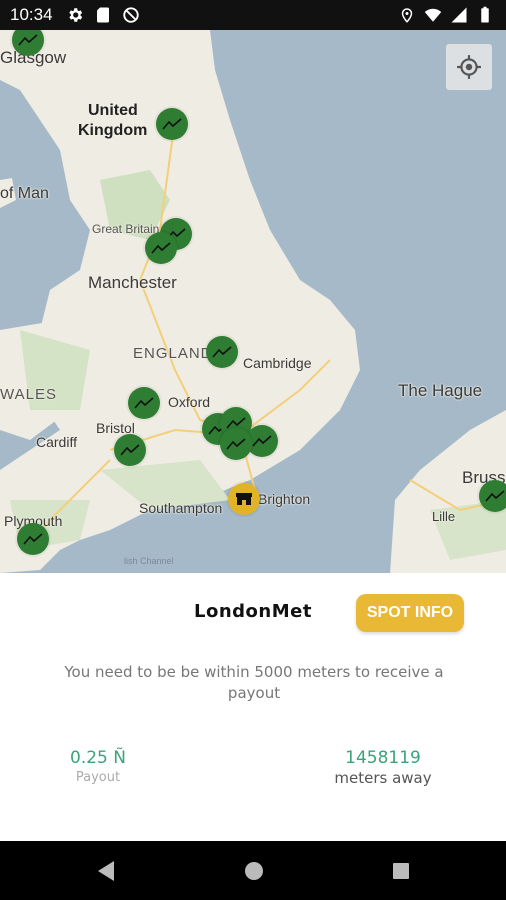 Image resolution: width=506 pixels, height=900 pixels. Describe the element at coordinates (131, 15) in the screenshot. I see `dnd-icon` at that location.